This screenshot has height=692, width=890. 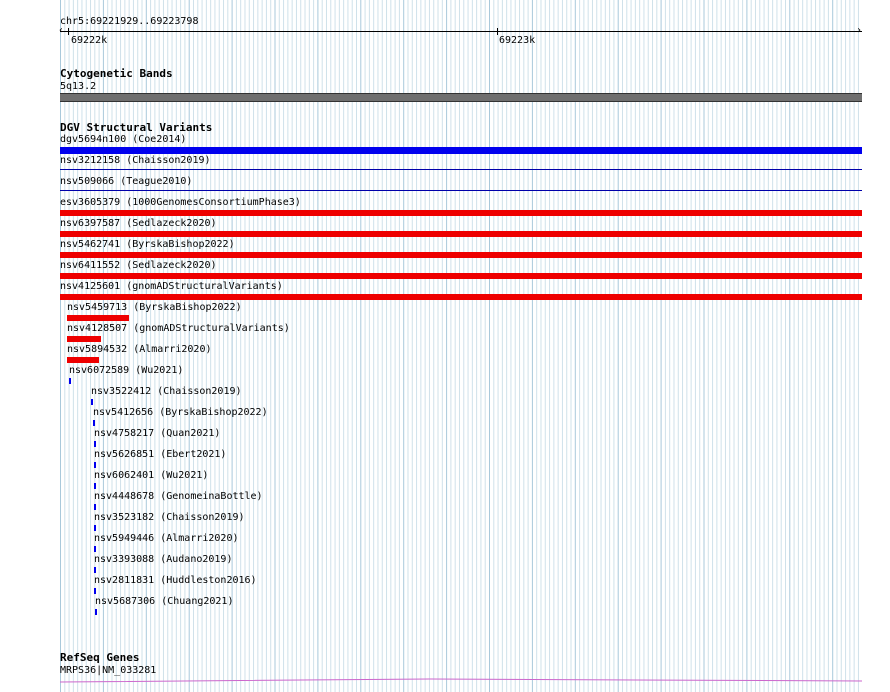 What do you see at coordinates (123, 139) in the screenshot?
I see `variant-label: dgv5694n100 (Coe2014)` at bounding box center [123, 139].